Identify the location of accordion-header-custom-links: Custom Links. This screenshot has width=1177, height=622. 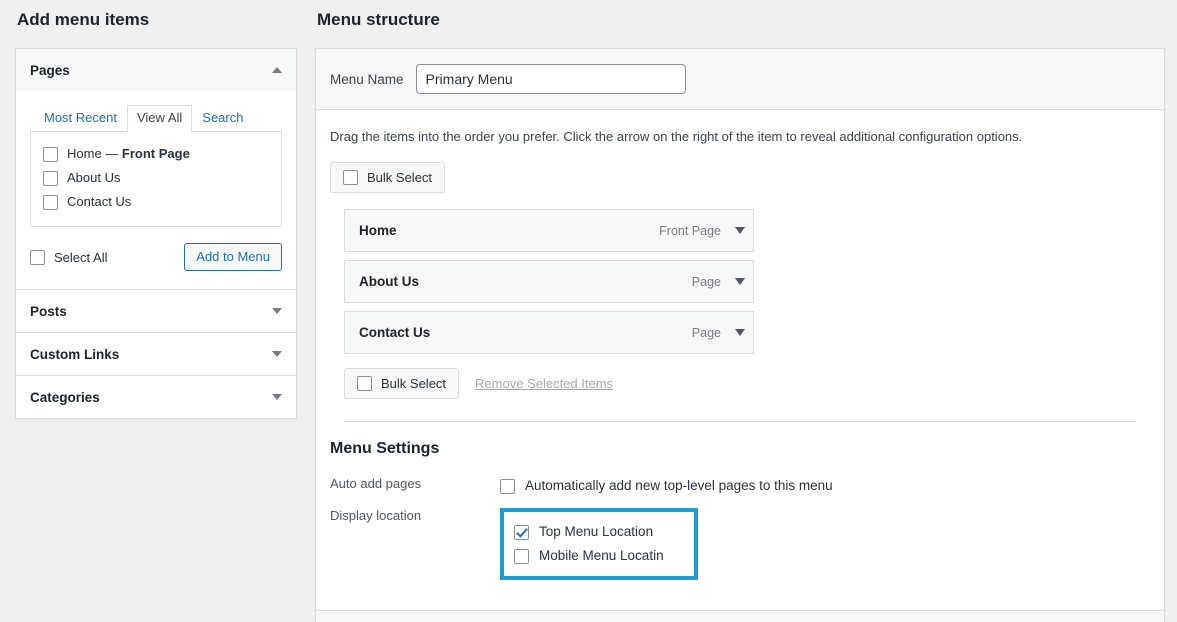
(156, 354).